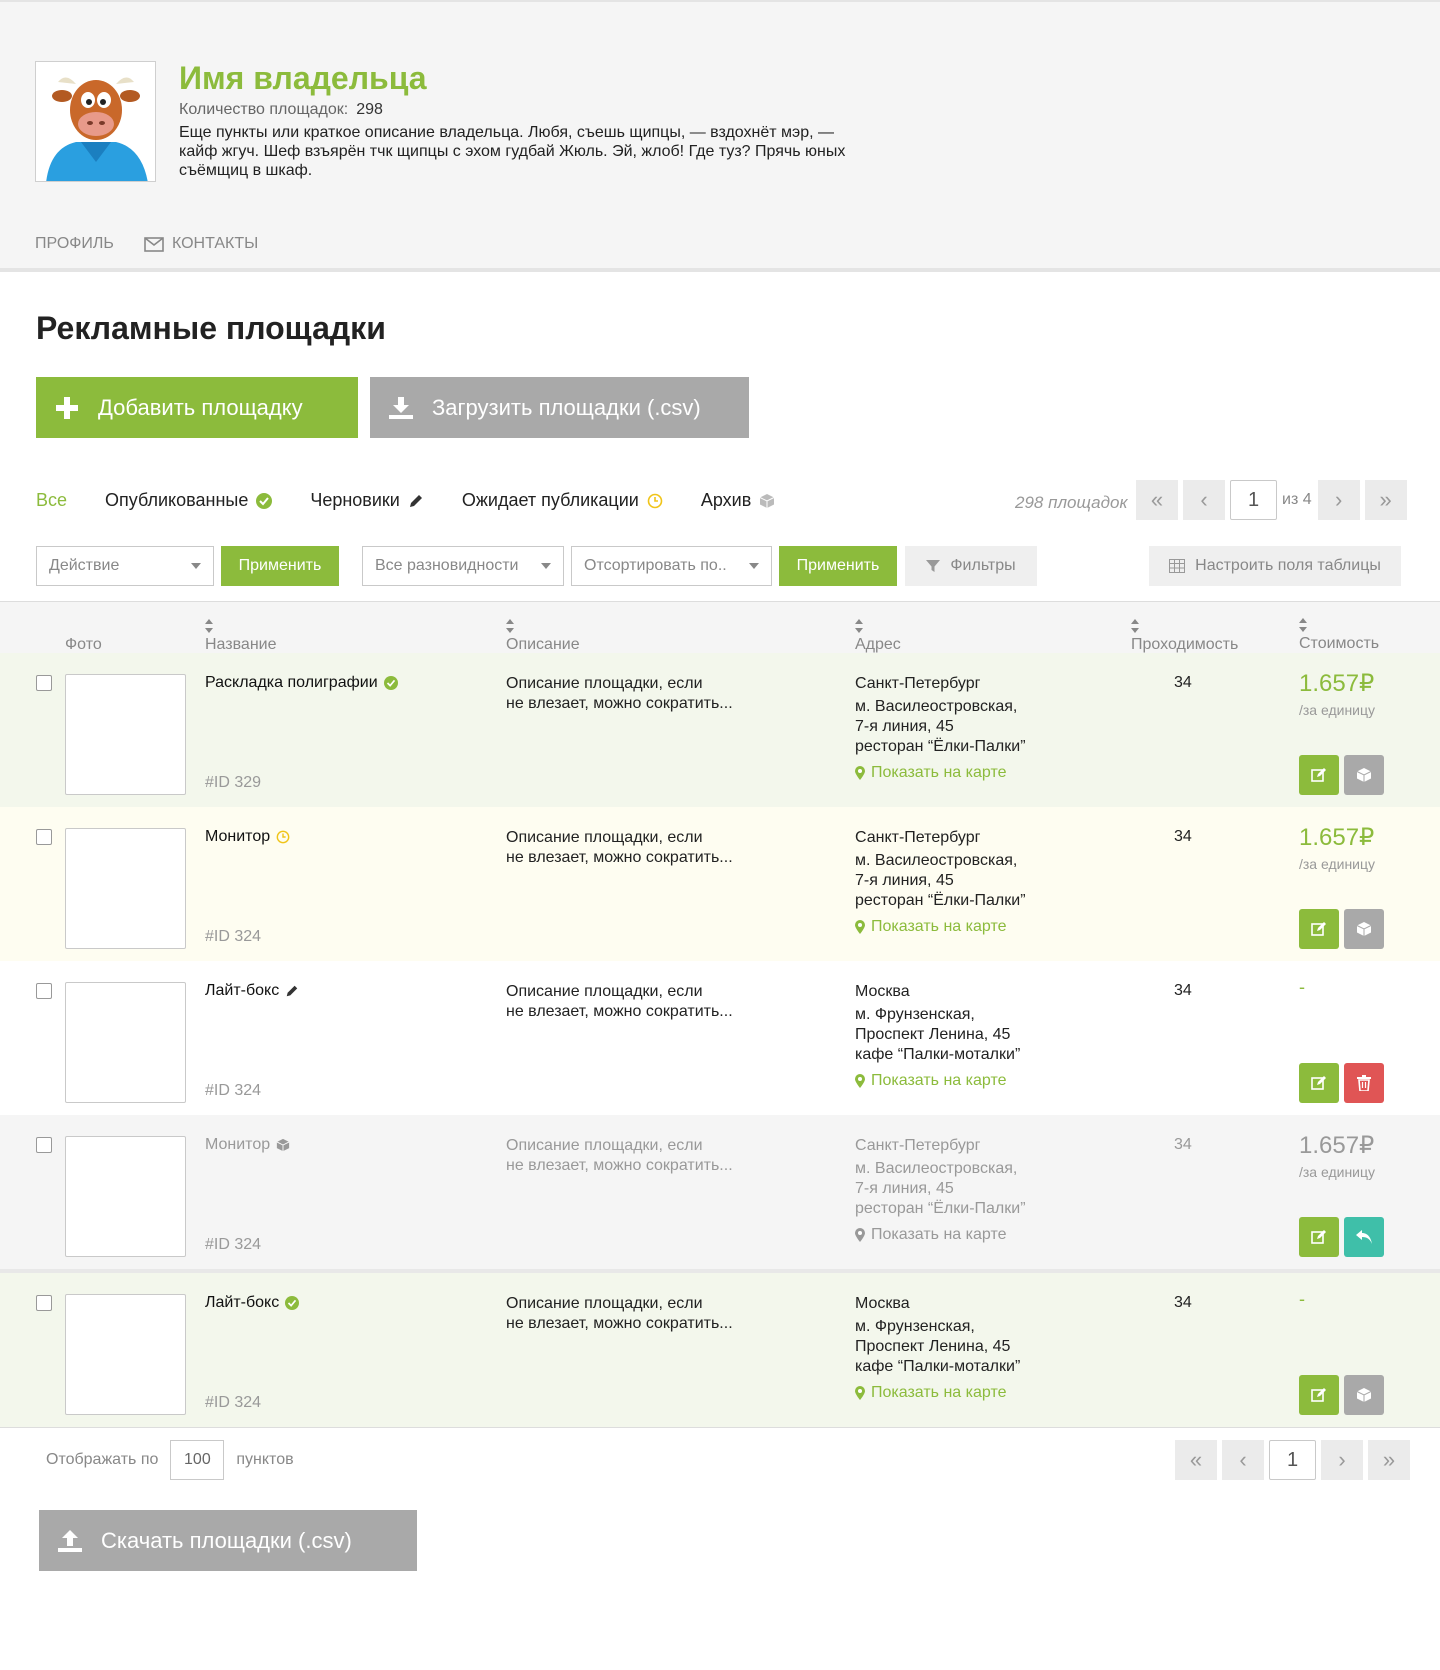  Describe the element at coordinates (1297, 499) in the screenshot. I see `page-total: из 4` at that location.